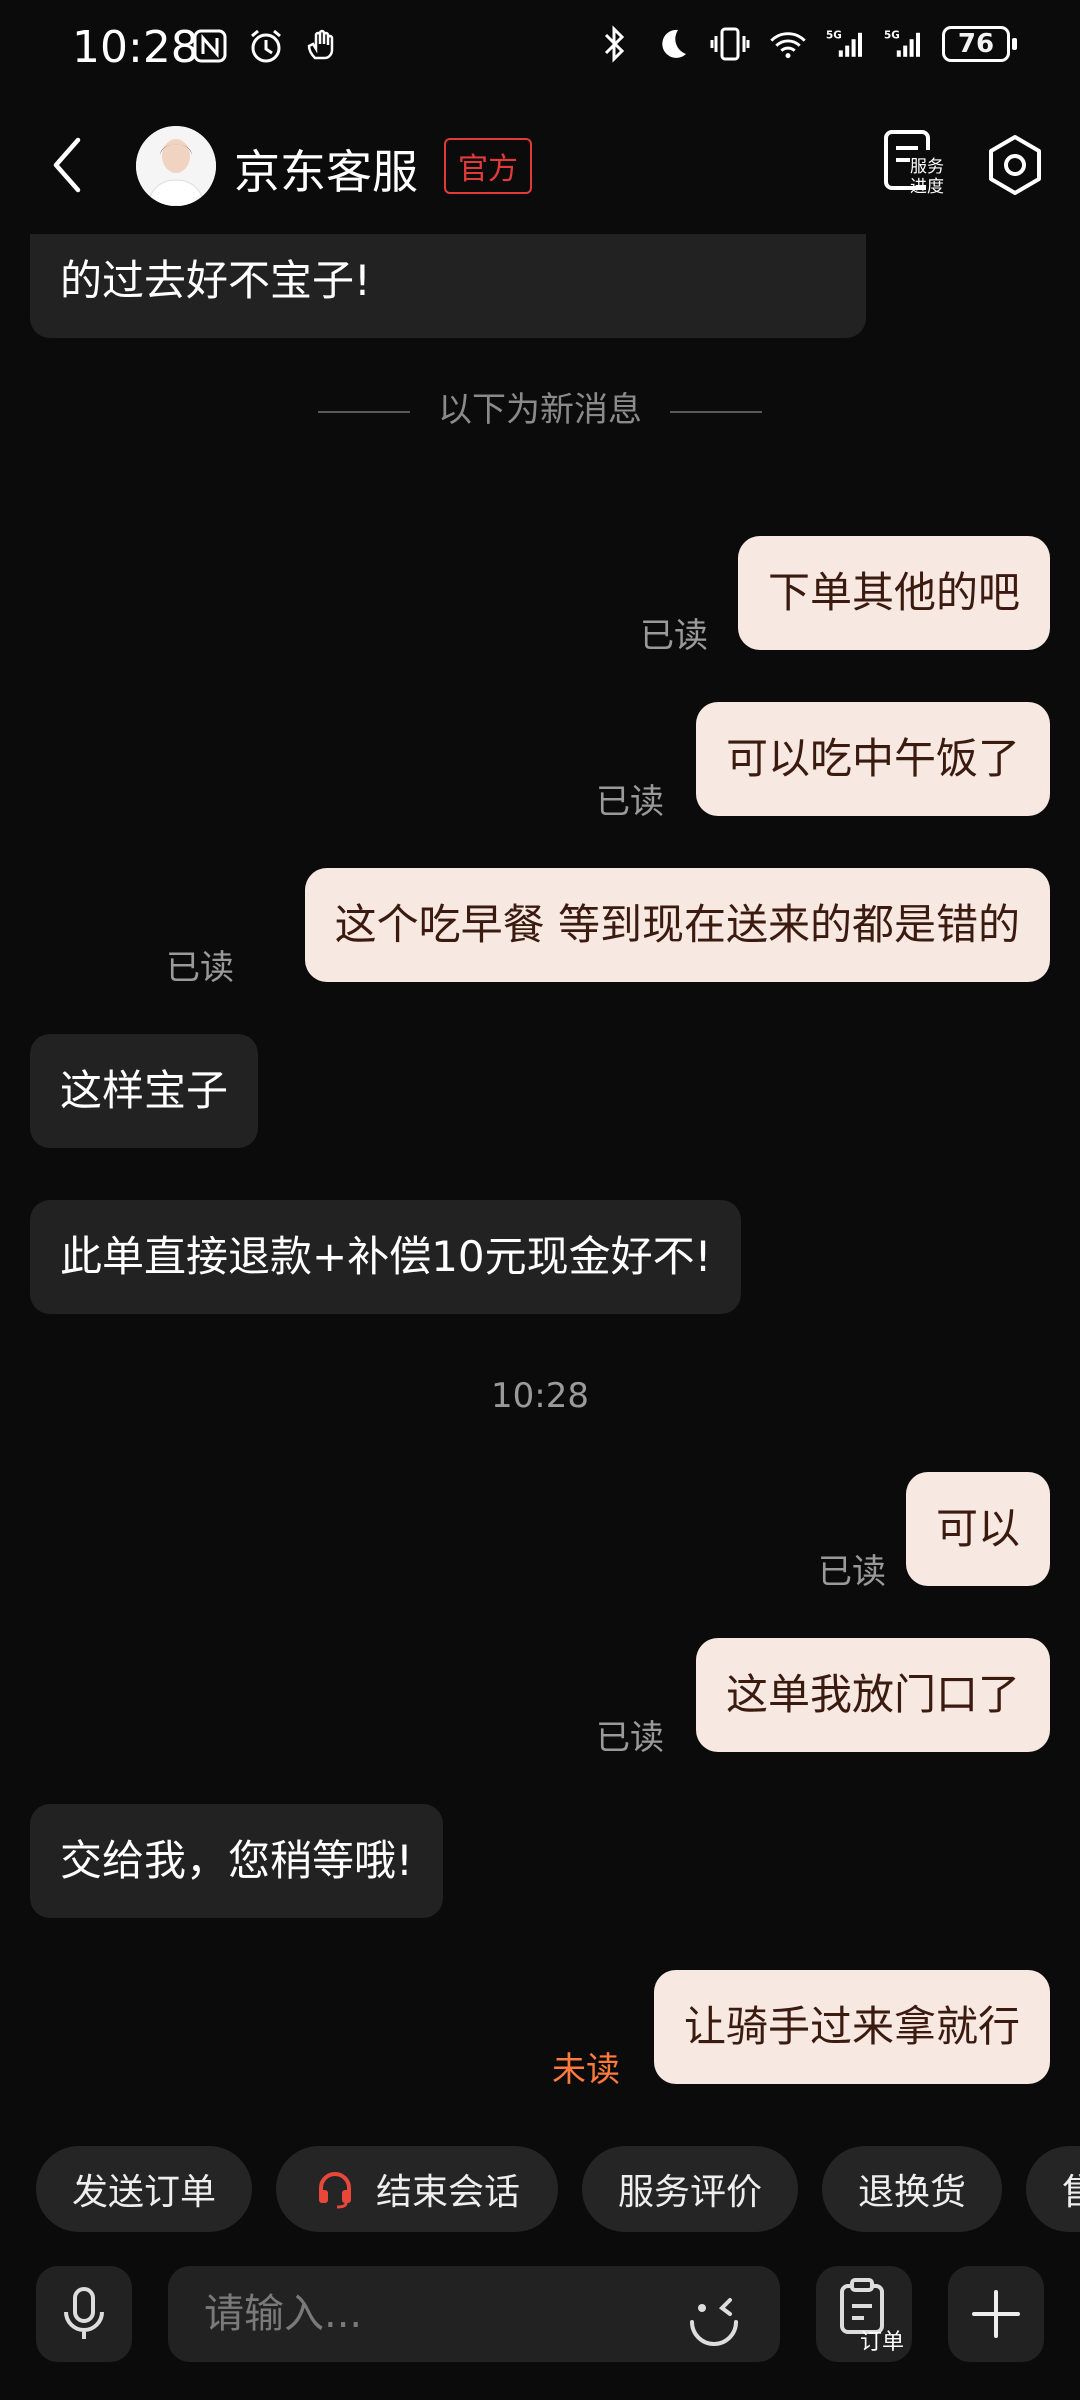  Describe the element at coordinates (540, 165) in the screenshot. I see `chat-header: 京东客服 官方 服务 进度` at that location.